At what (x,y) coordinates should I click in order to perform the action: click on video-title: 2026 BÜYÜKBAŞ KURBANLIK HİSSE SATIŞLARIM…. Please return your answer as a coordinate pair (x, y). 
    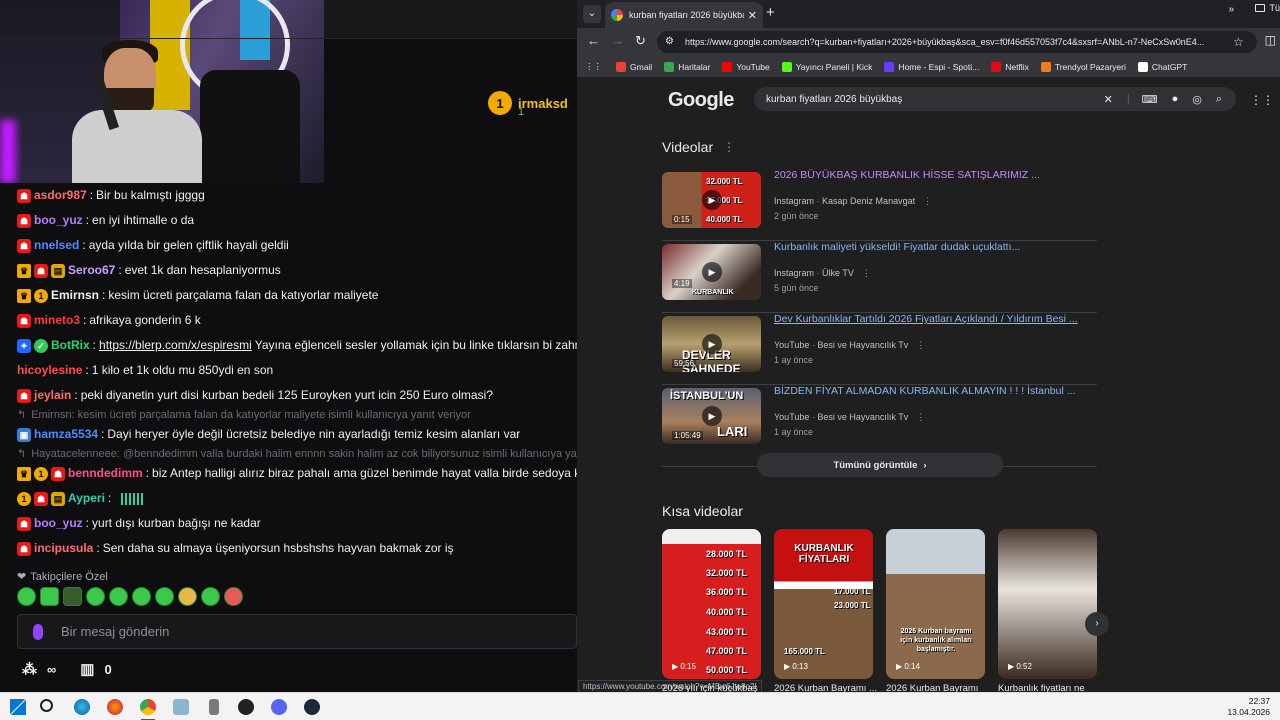
    Looking at the image, I should click on (907, 175).